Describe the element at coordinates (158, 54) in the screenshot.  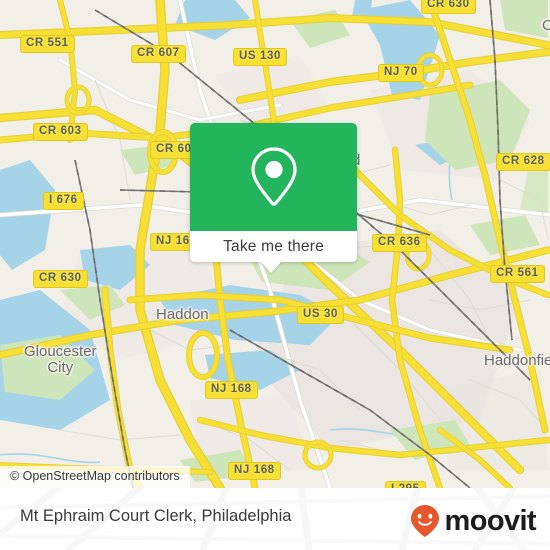
I see `road-shield: CR 607` at that location.